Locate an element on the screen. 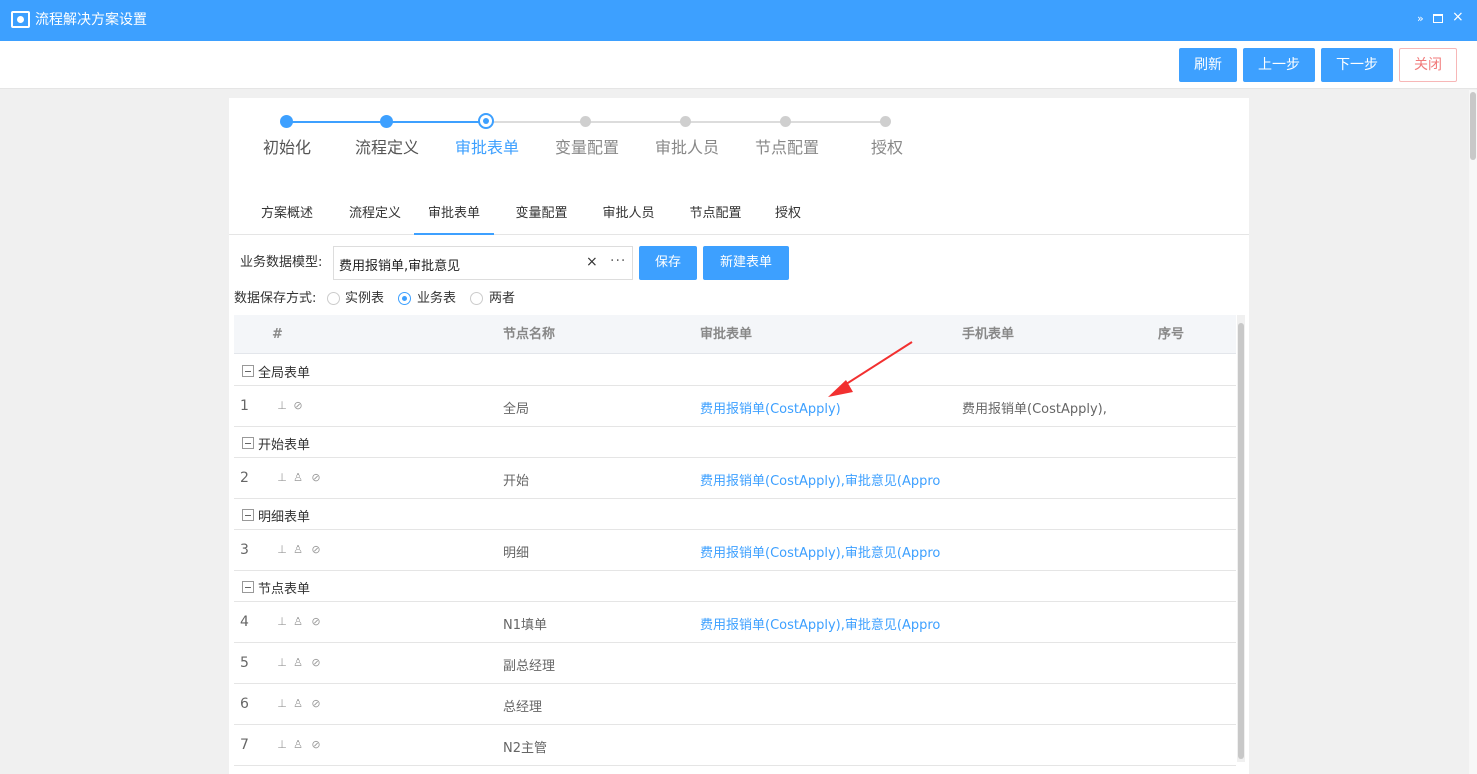 The width and height of the screenshot is (1477, 774). step-label-5: 审批人员 is located at coordinates (687, 148).